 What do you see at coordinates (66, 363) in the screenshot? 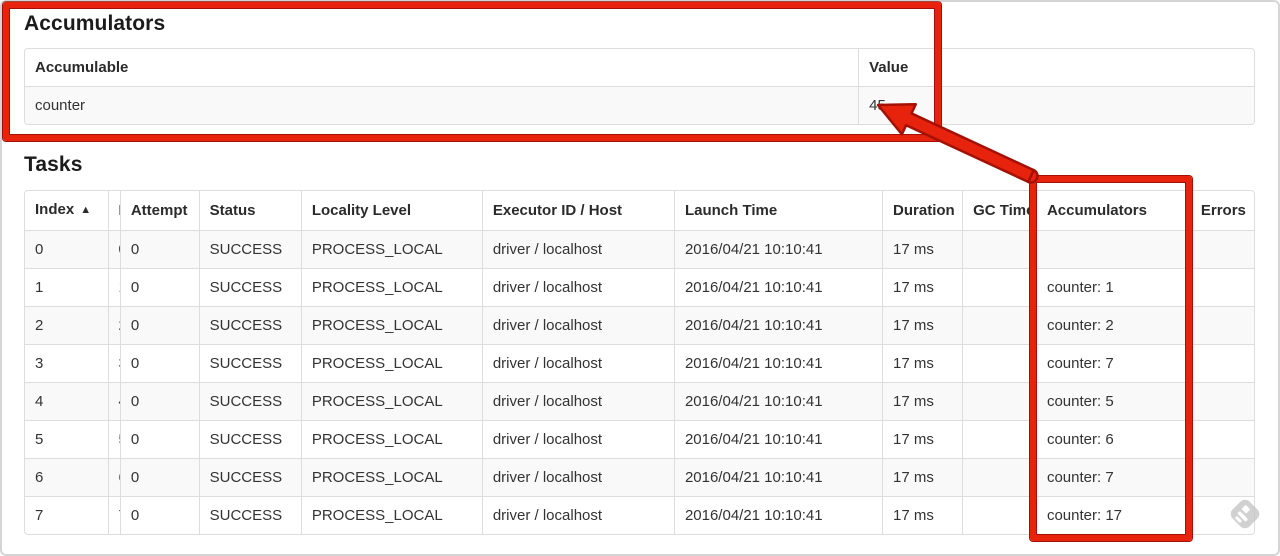
I see `cell-index: 3` at bounding box center [66, 363].